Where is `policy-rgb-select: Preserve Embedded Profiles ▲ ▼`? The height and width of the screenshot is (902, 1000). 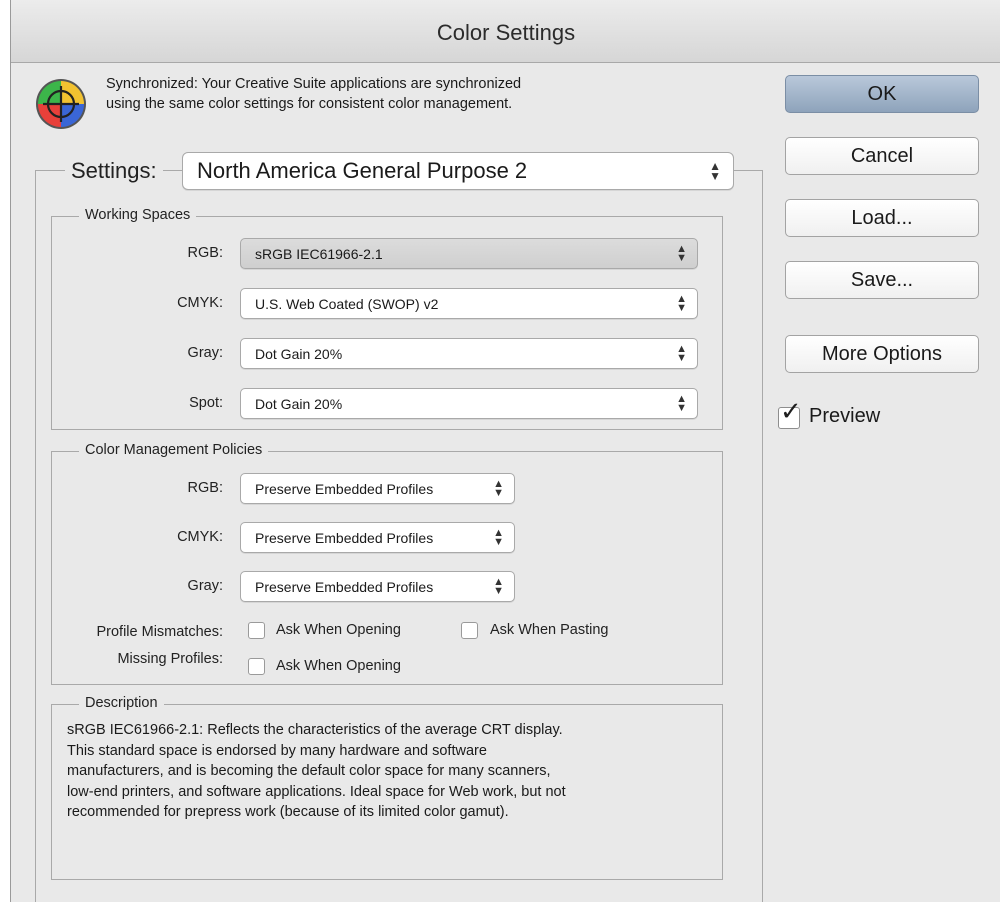 policy-rgb-select: Preserve Embedded Profiles ▲ ▼ is located at coordinates (377, 488).